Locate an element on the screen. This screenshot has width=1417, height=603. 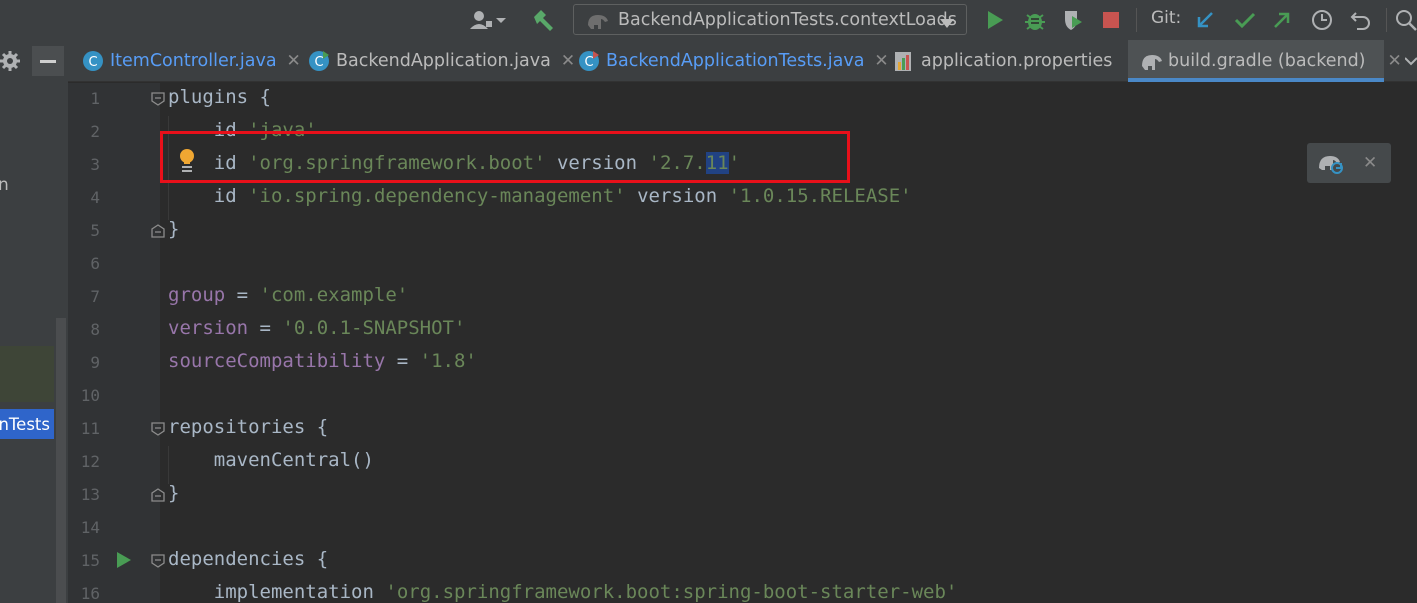
rollback-undo-icon is located at coordinates (1361, 20).